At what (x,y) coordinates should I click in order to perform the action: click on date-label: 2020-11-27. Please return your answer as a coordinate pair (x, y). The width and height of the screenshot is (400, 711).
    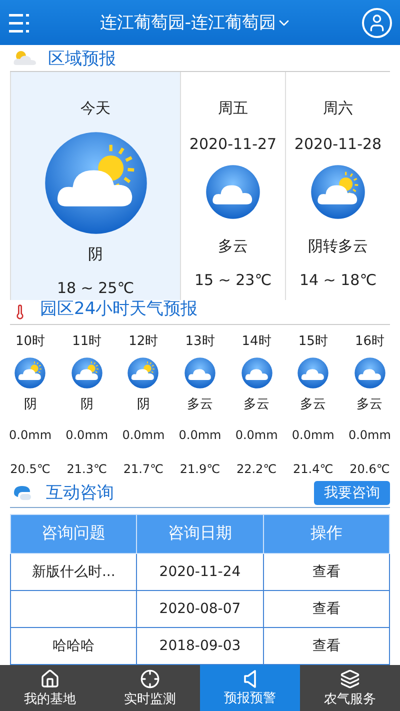
    Looking at the image, I should click on (233, 145).